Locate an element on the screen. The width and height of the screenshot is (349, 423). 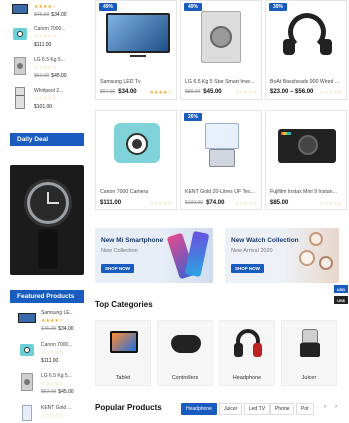
tablet-image is located at coordinates (124, 342).